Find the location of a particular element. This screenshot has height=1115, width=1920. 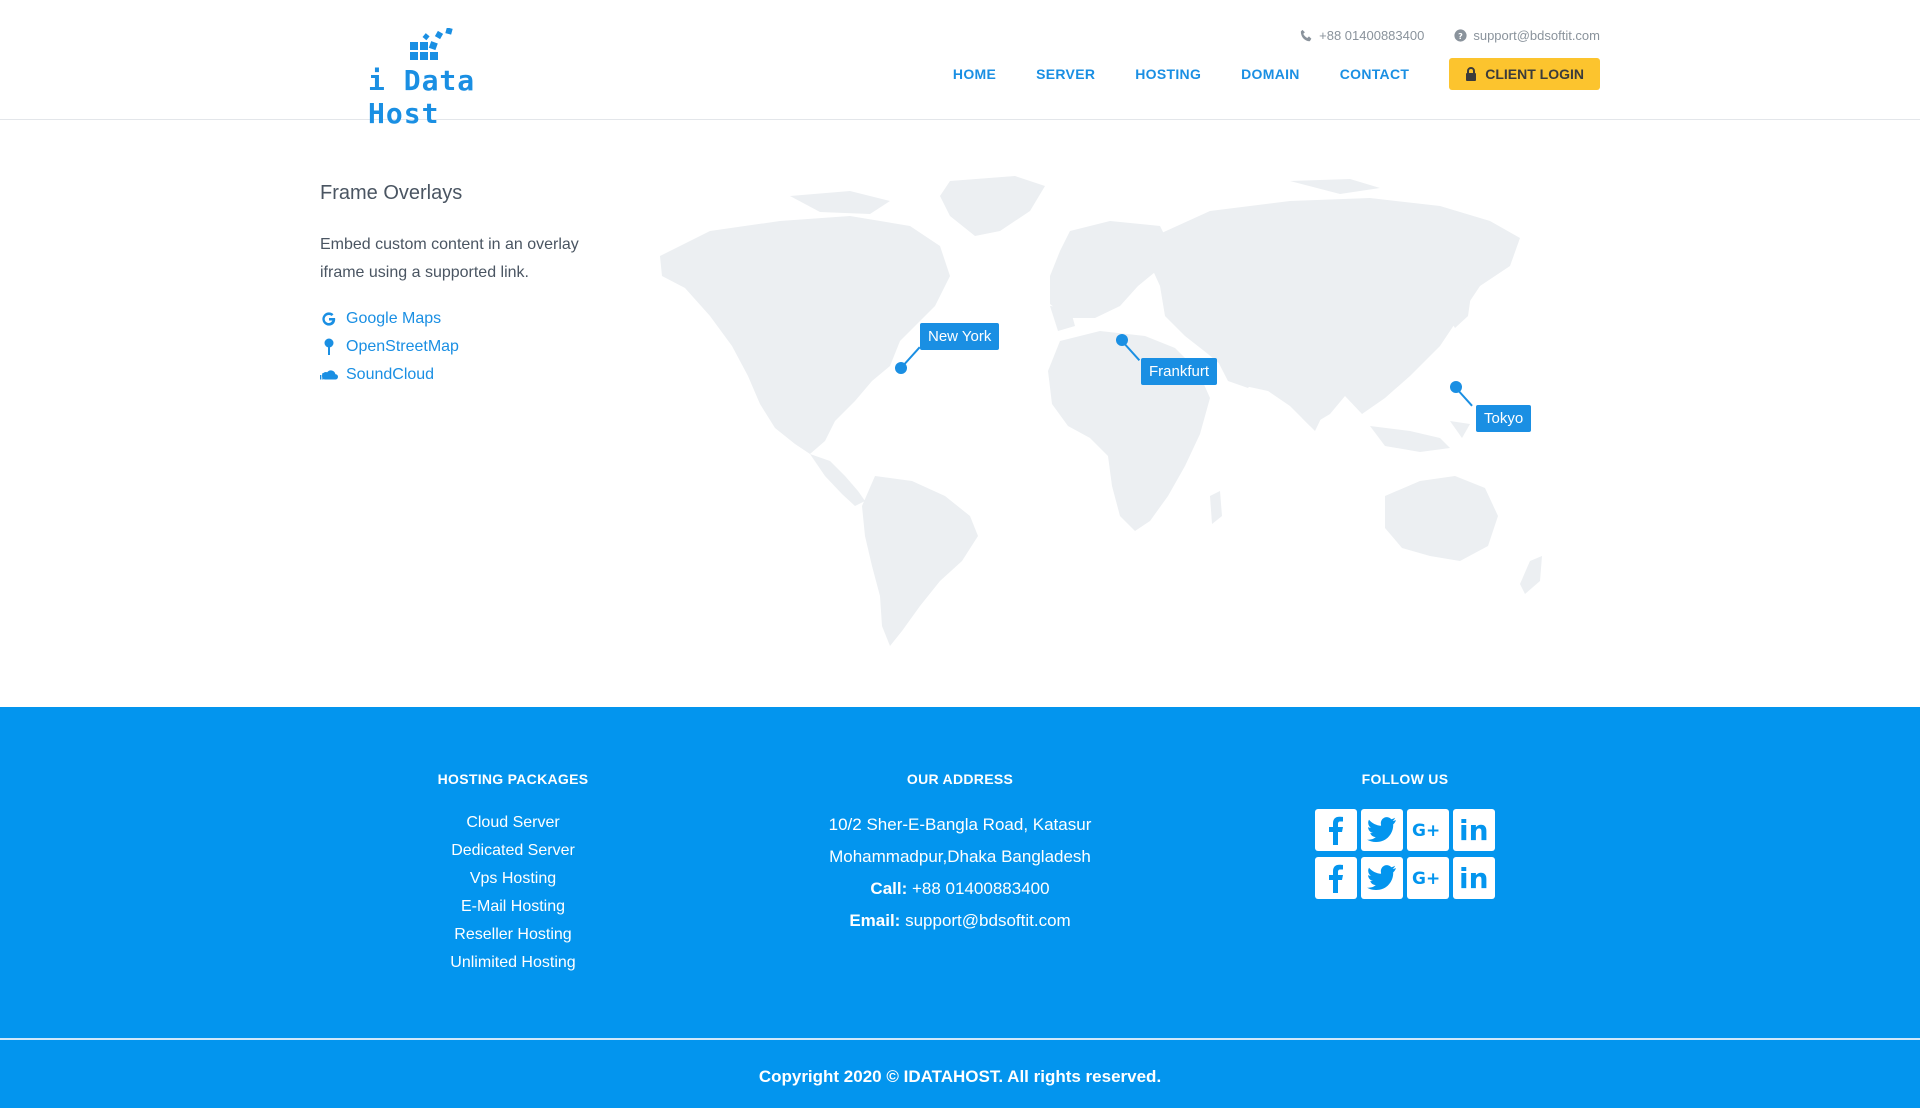

footer-link-reseller-hosting: Reseller Hosting is located at coordinates (513, 935).